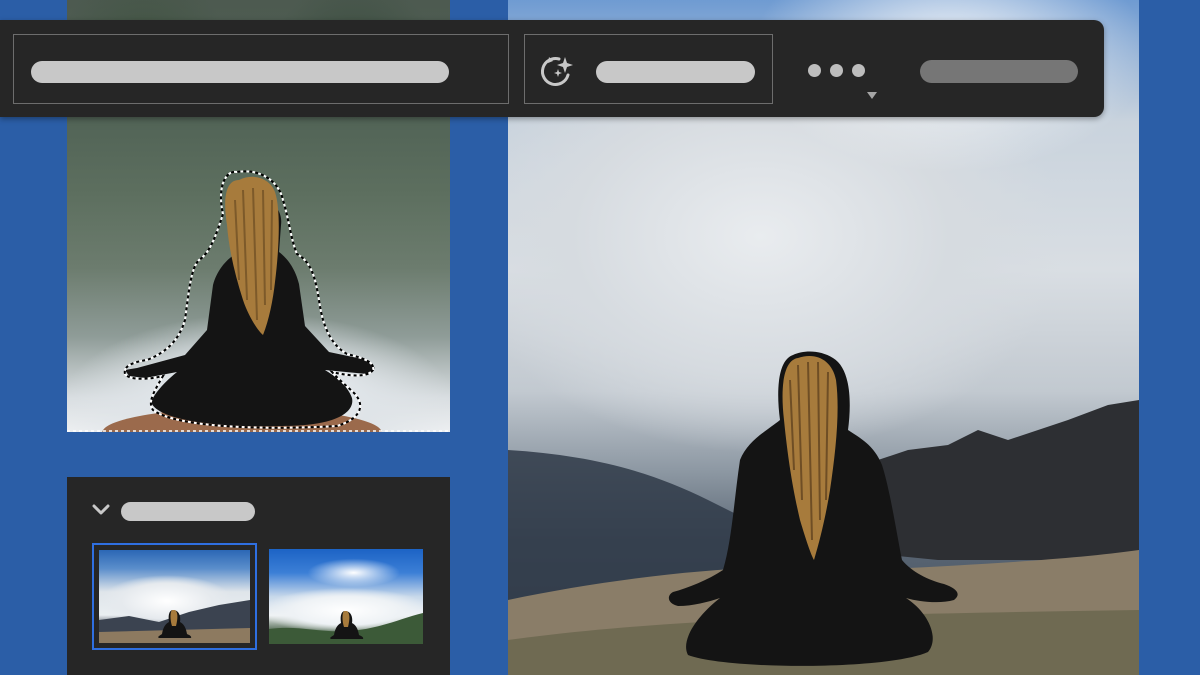 This screenshot has height=675, width=1200. What do you see at coordinates (188, 511) in the screenshot?
I see `variations-title` at bounding box center [188, 511].